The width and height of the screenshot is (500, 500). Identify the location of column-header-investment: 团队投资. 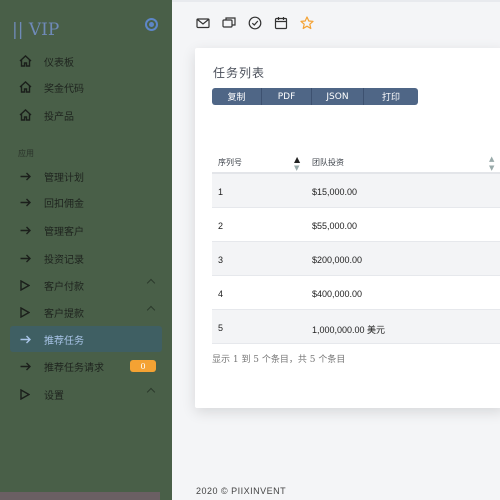
(328, 162).